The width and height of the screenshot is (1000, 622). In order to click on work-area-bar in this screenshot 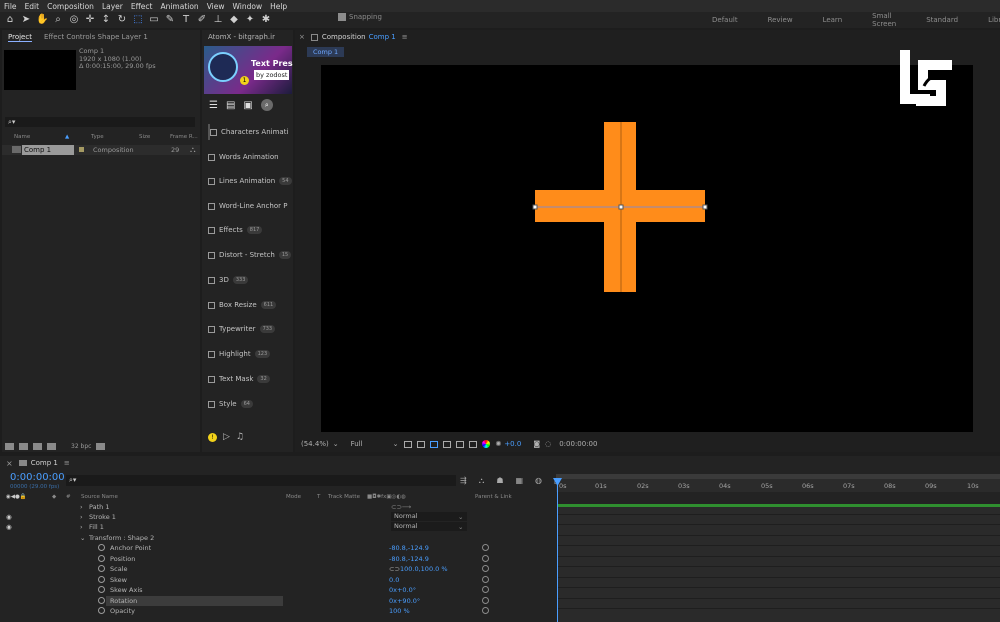, I will do `click(778, 476)`.